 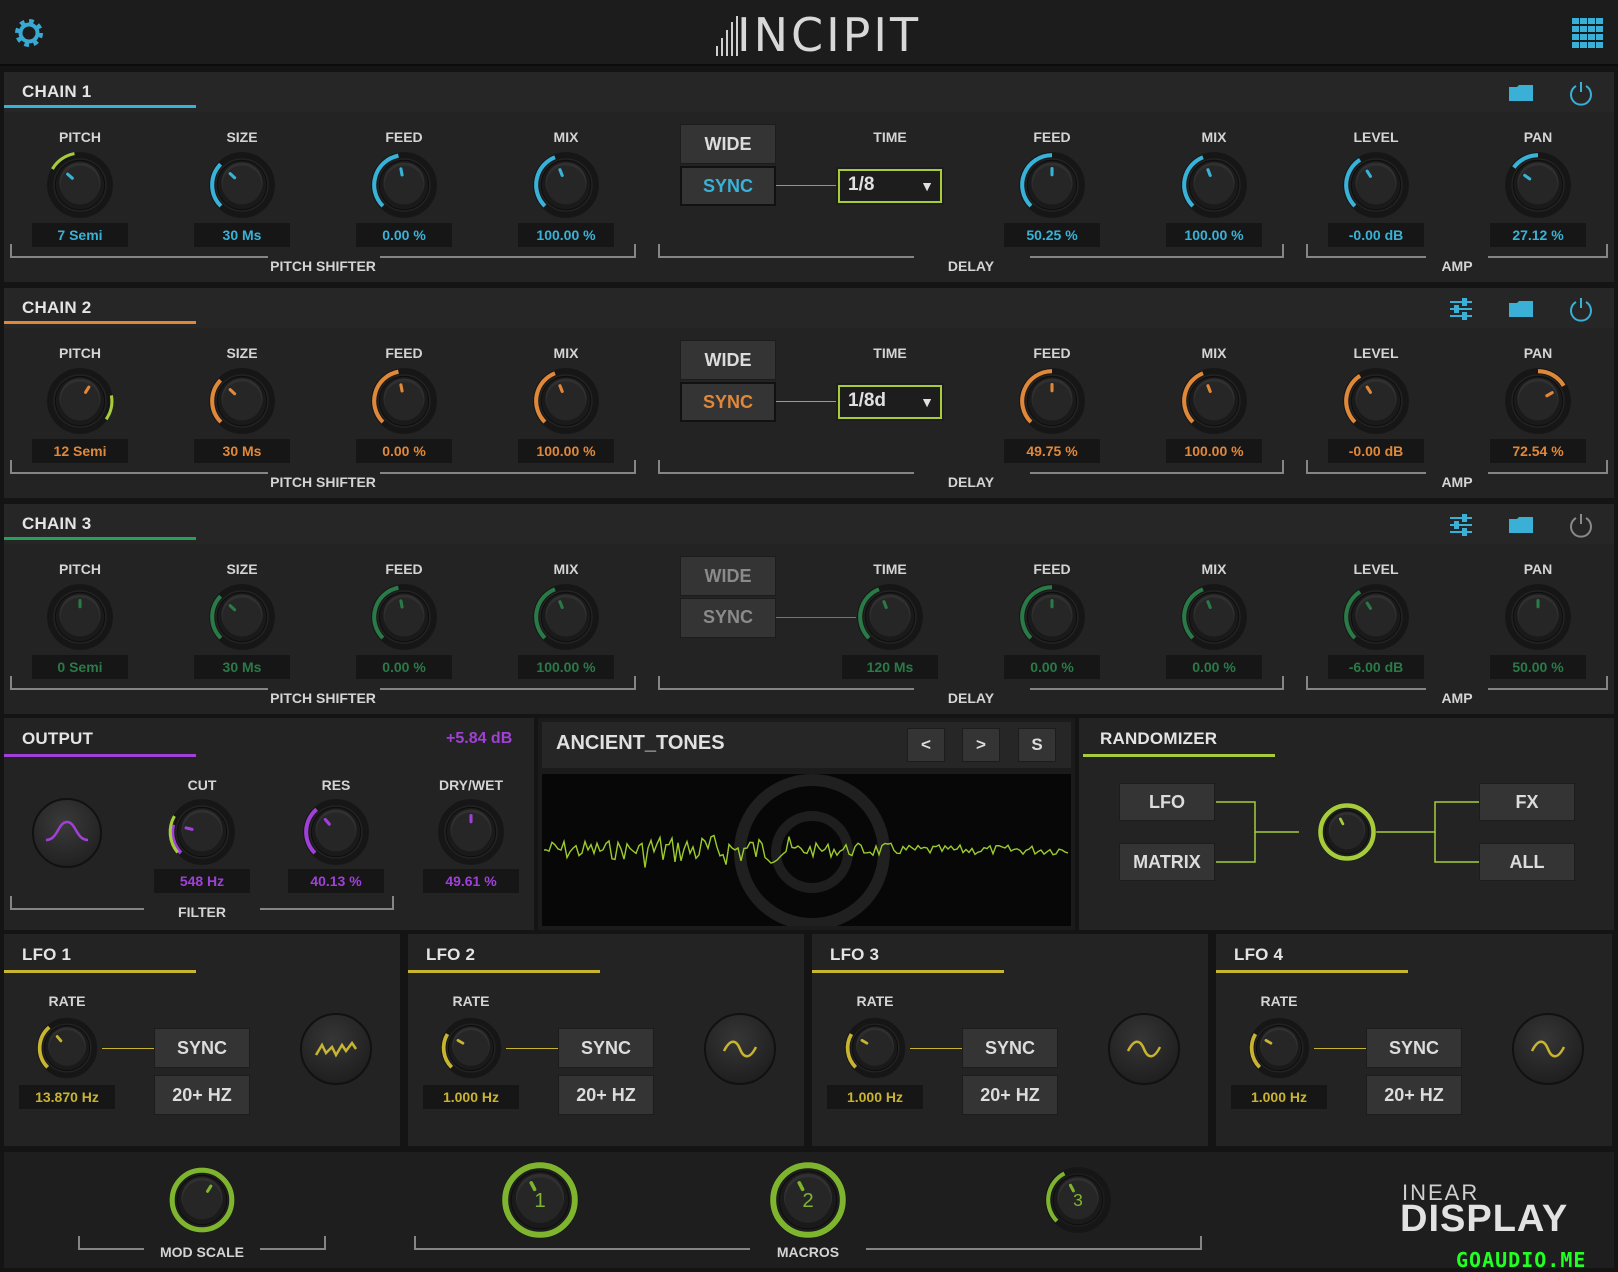 I want to click on preset-save-button: S, so click(x=1037, y=745).